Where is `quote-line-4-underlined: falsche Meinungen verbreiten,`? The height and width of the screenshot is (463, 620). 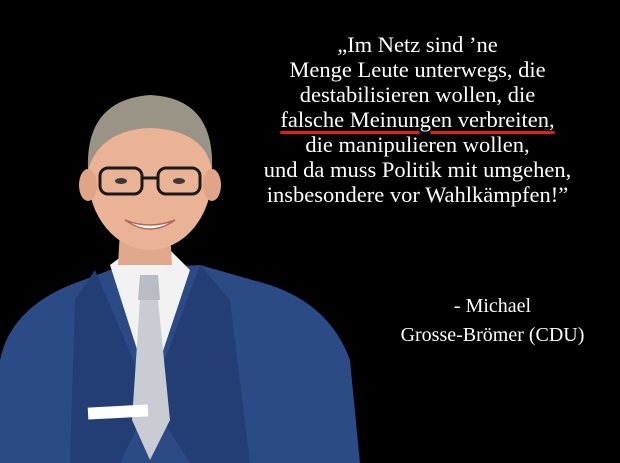
quote-line-4-underlined: falsche Meinungen verbreiten, is located at coordinates (417, 119).